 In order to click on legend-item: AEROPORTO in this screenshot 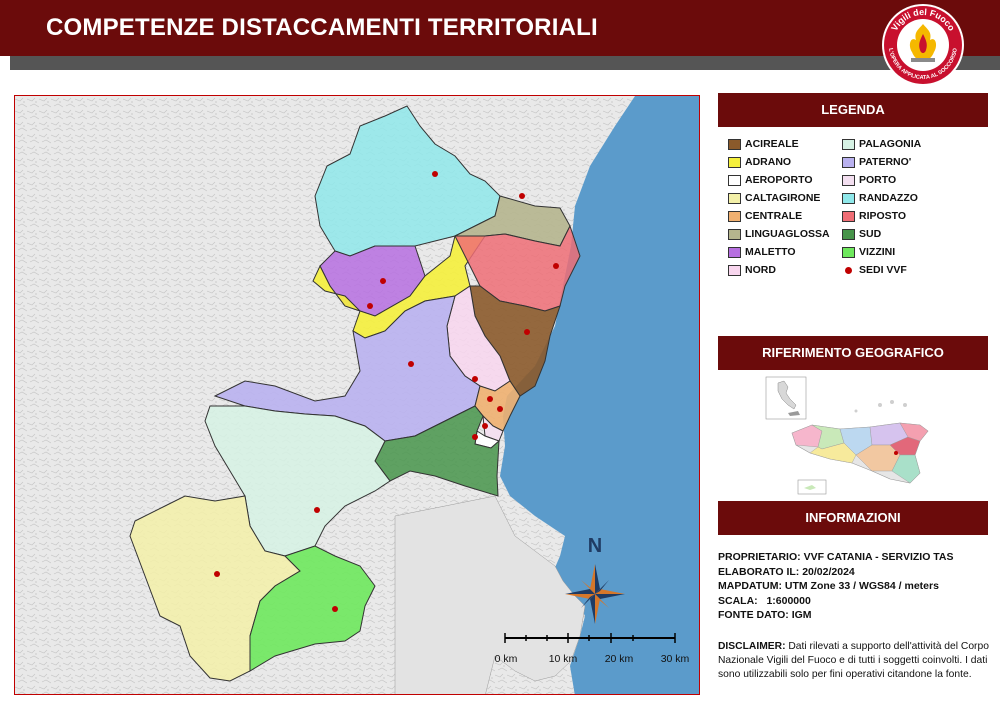, I will do `click(779, 180)`.